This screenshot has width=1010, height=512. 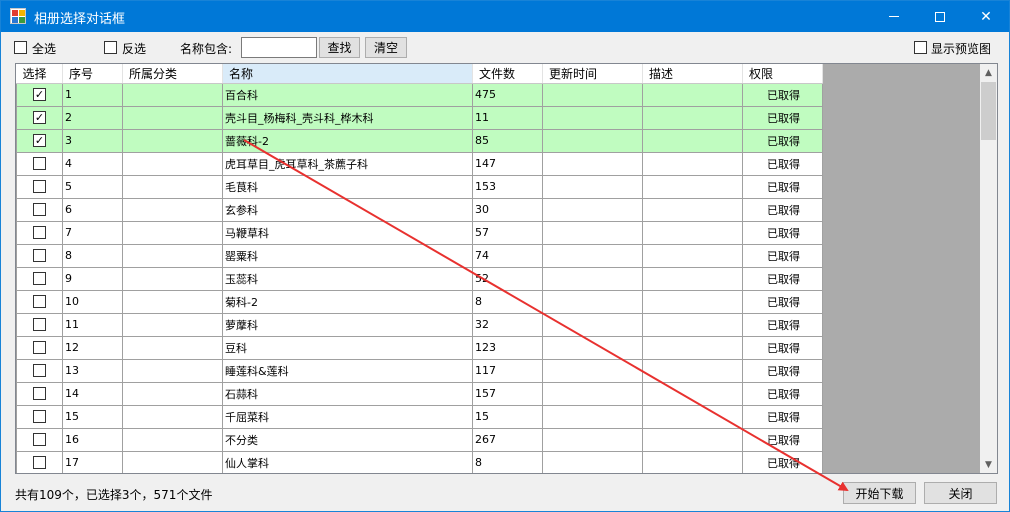 I want to click on cell-files: 267, so click(x=507, y=439).